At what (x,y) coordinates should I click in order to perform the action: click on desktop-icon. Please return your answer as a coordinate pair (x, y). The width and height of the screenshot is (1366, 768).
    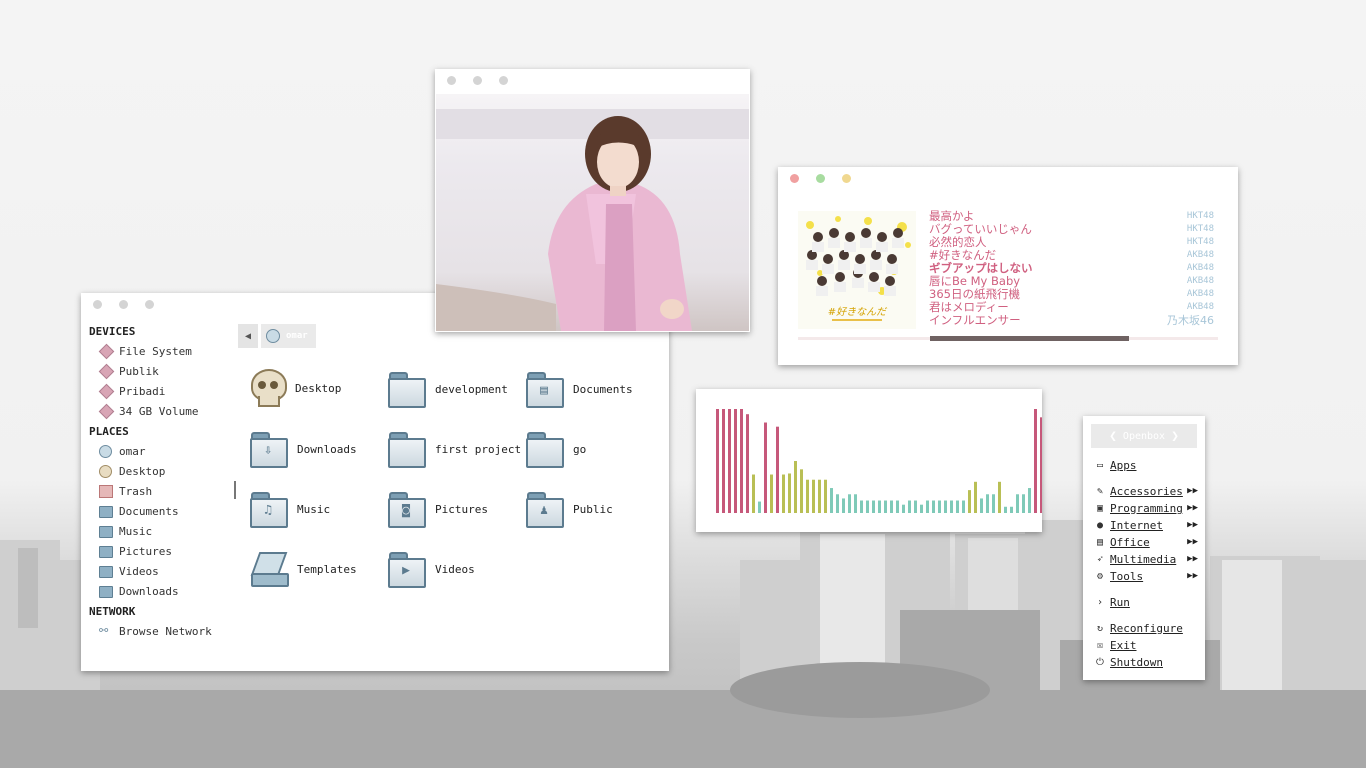
    Looking at the image, I should click on (106, 471).